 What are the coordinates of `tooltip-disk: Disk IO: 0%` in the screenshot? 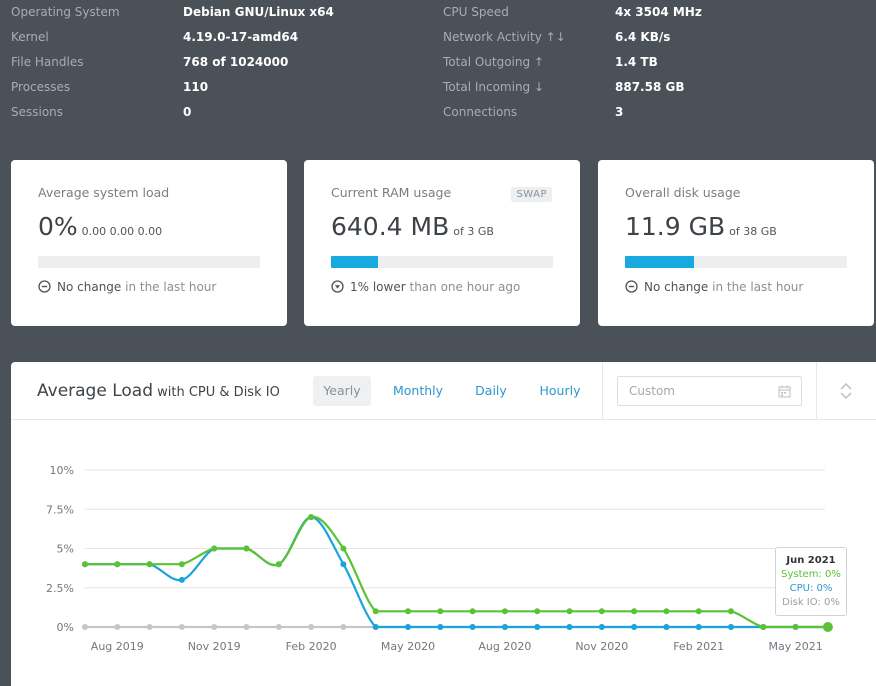 It's located at (811, 602).